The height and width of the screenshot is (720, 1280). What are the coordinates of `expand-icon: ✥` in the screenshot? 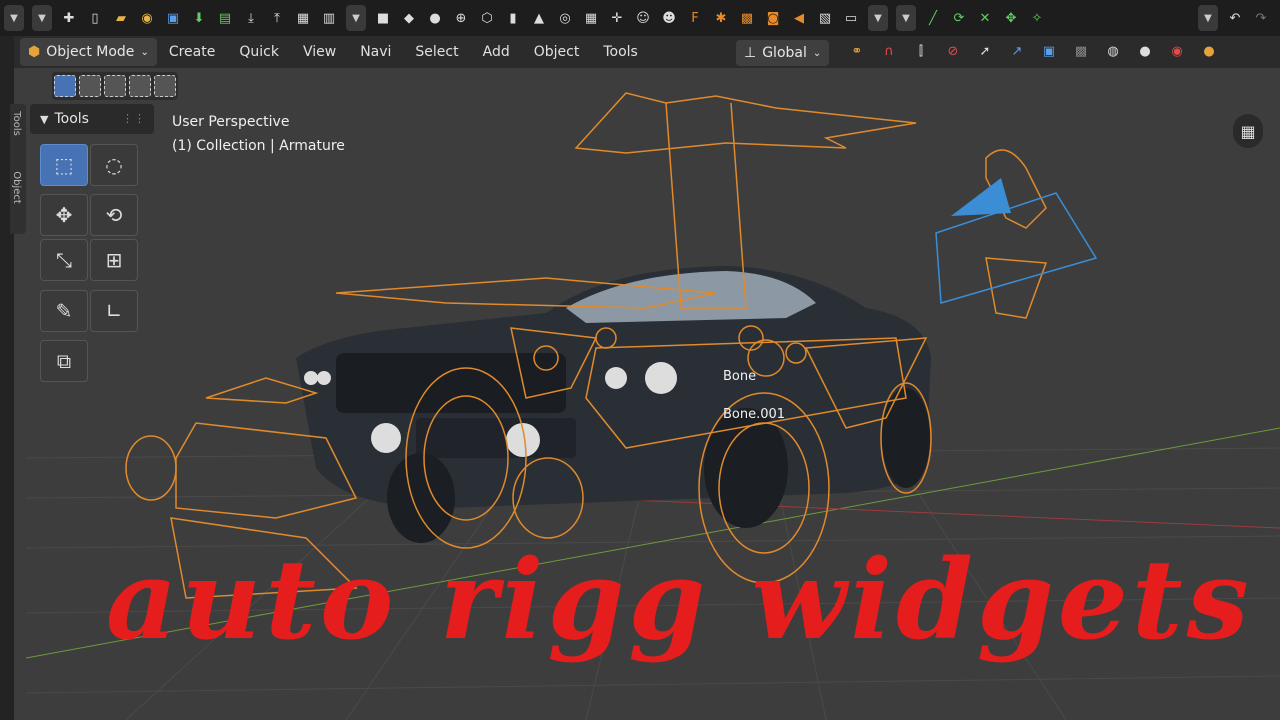 It's located at (1011, 18).